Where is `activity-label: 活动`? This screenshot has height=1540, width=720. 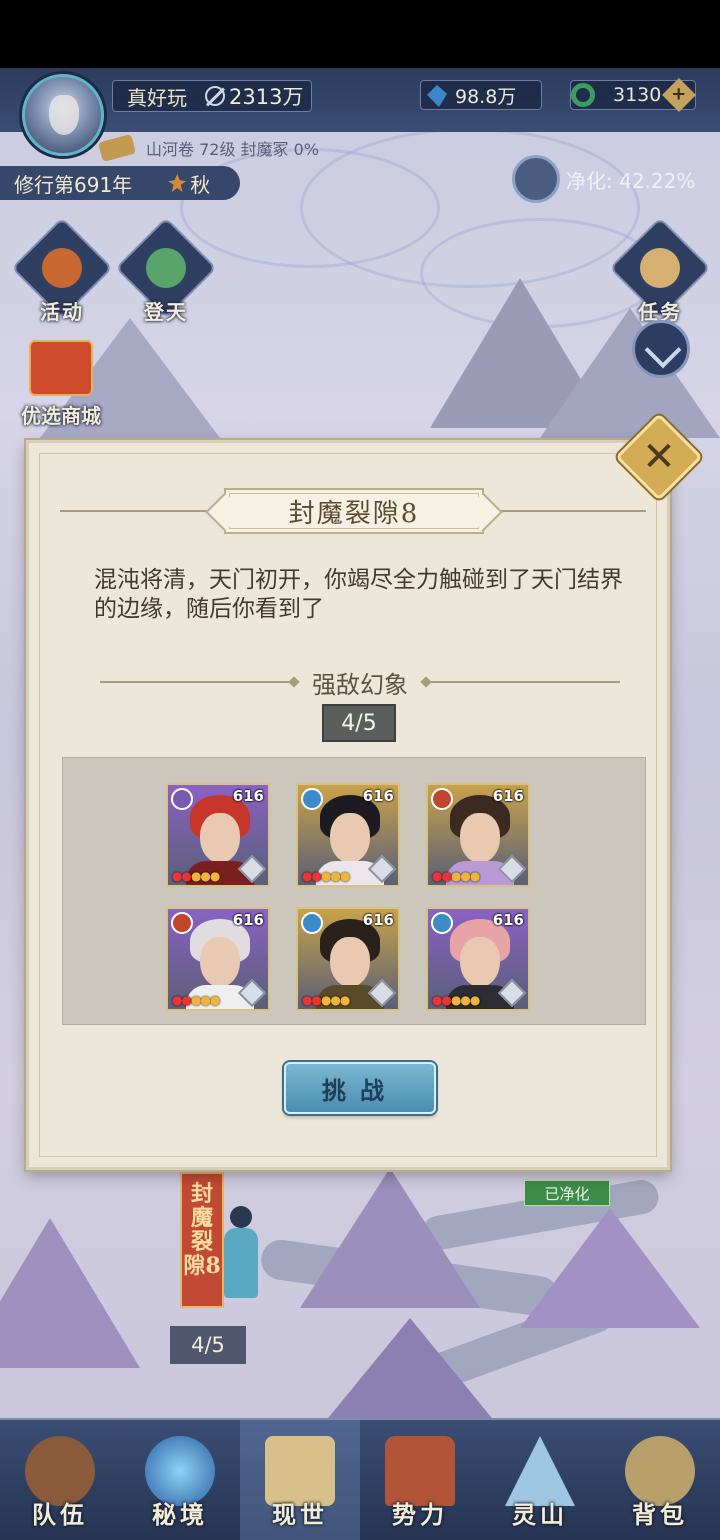
activity-label: 活动 is located at coordinates (62, 312).